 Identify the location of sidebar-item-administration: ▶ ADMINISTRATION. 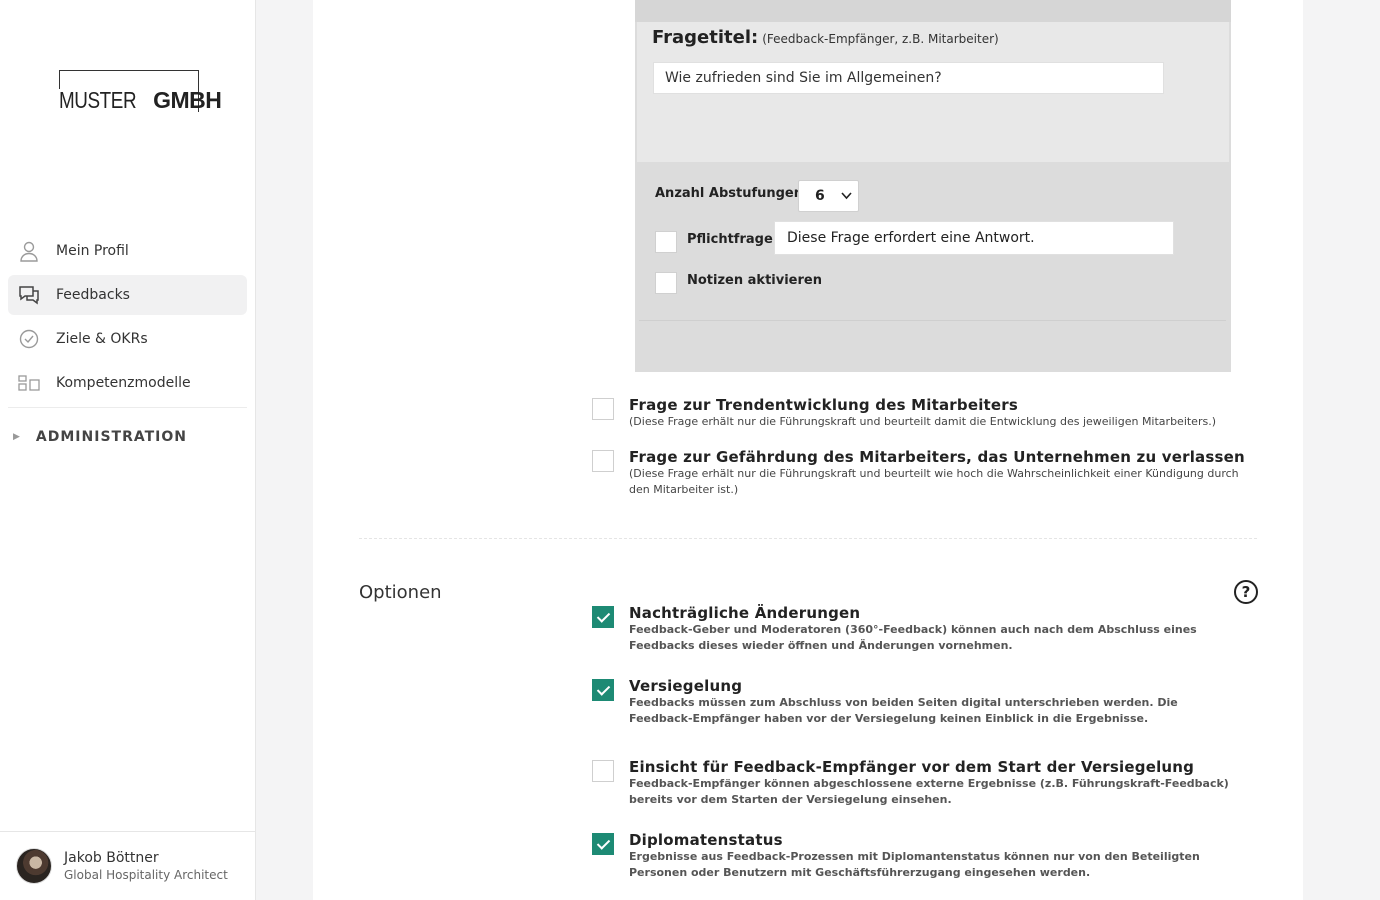
(127, 437).